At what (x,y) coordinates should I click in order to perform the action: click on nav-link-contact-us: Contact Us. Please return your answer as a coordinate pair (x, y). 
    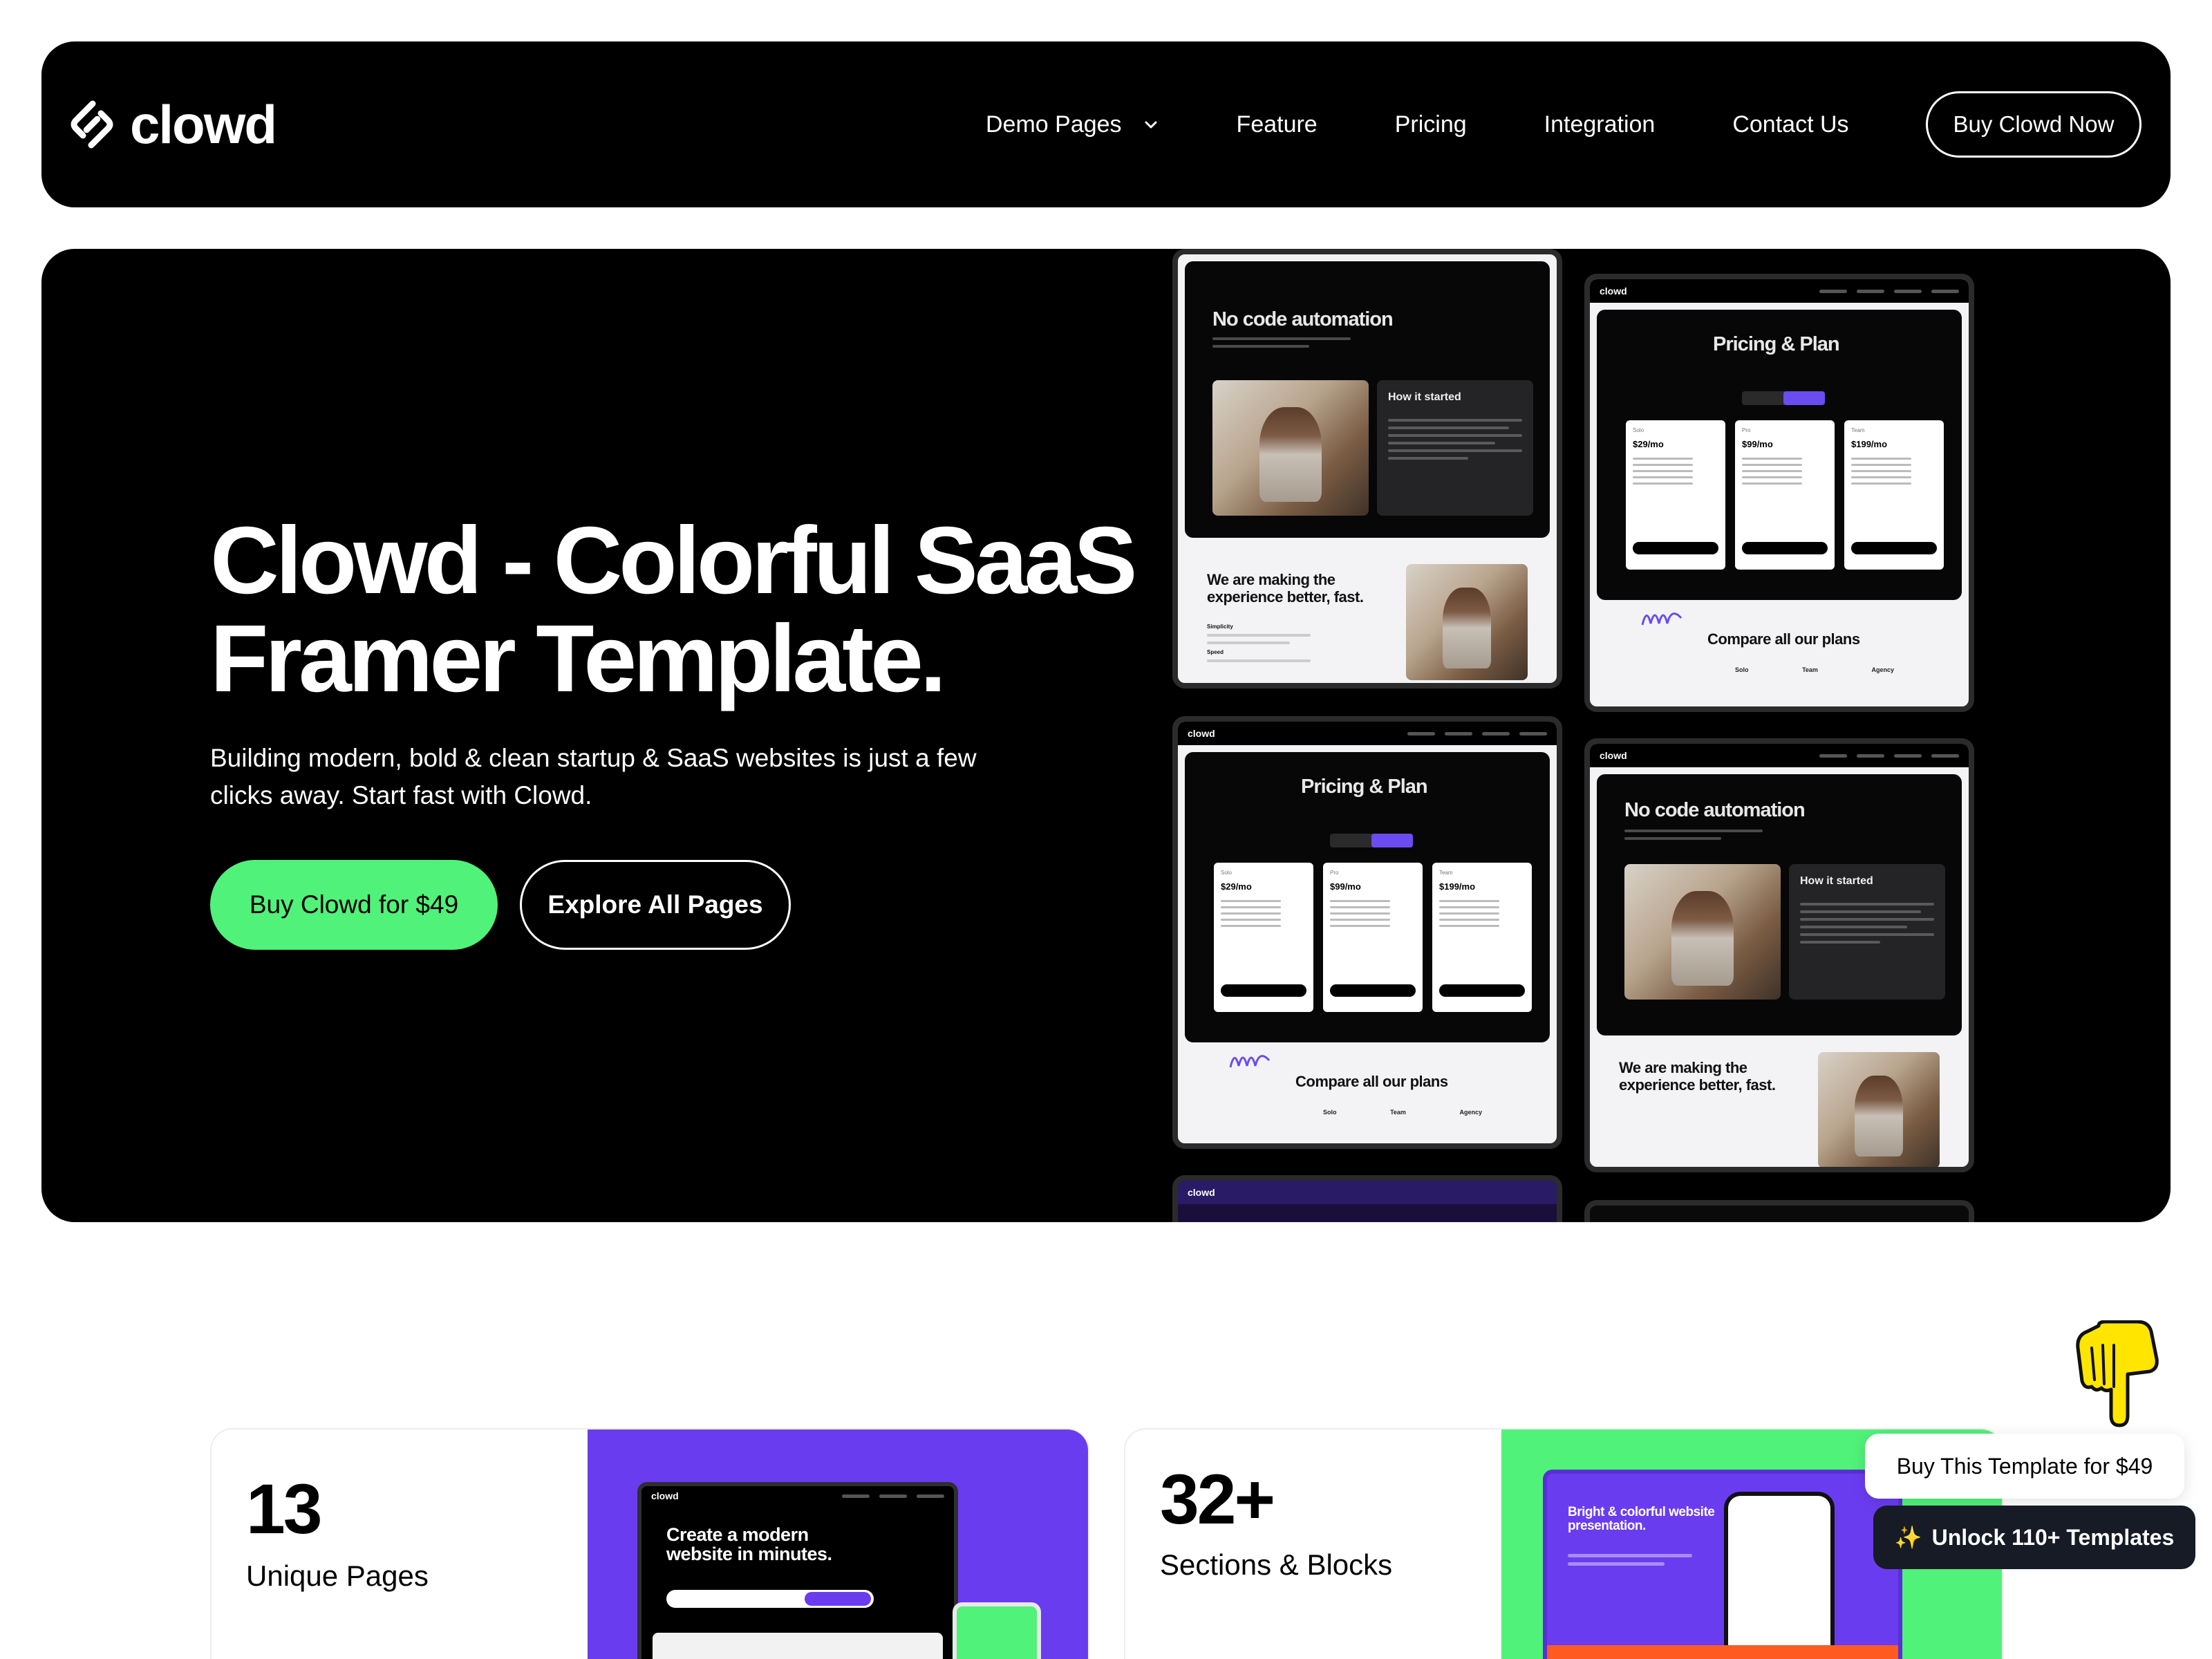
    Looking at the image, I should click on (1790, 124).